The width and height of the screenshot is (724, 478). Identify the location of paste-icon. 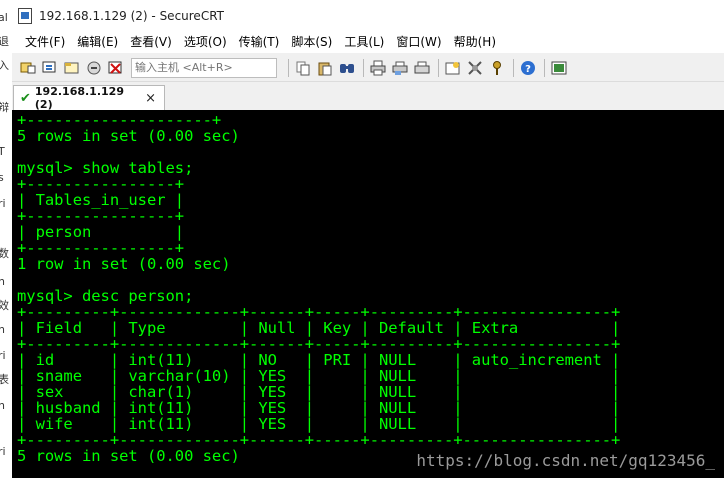
(325, 68).